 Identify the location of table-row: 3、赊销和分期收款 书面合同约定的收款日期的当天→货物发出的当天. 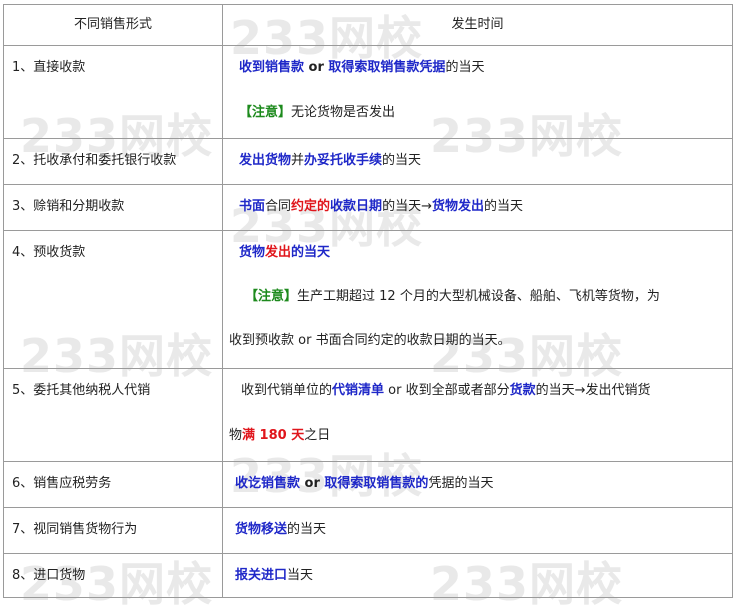
(368, 207).